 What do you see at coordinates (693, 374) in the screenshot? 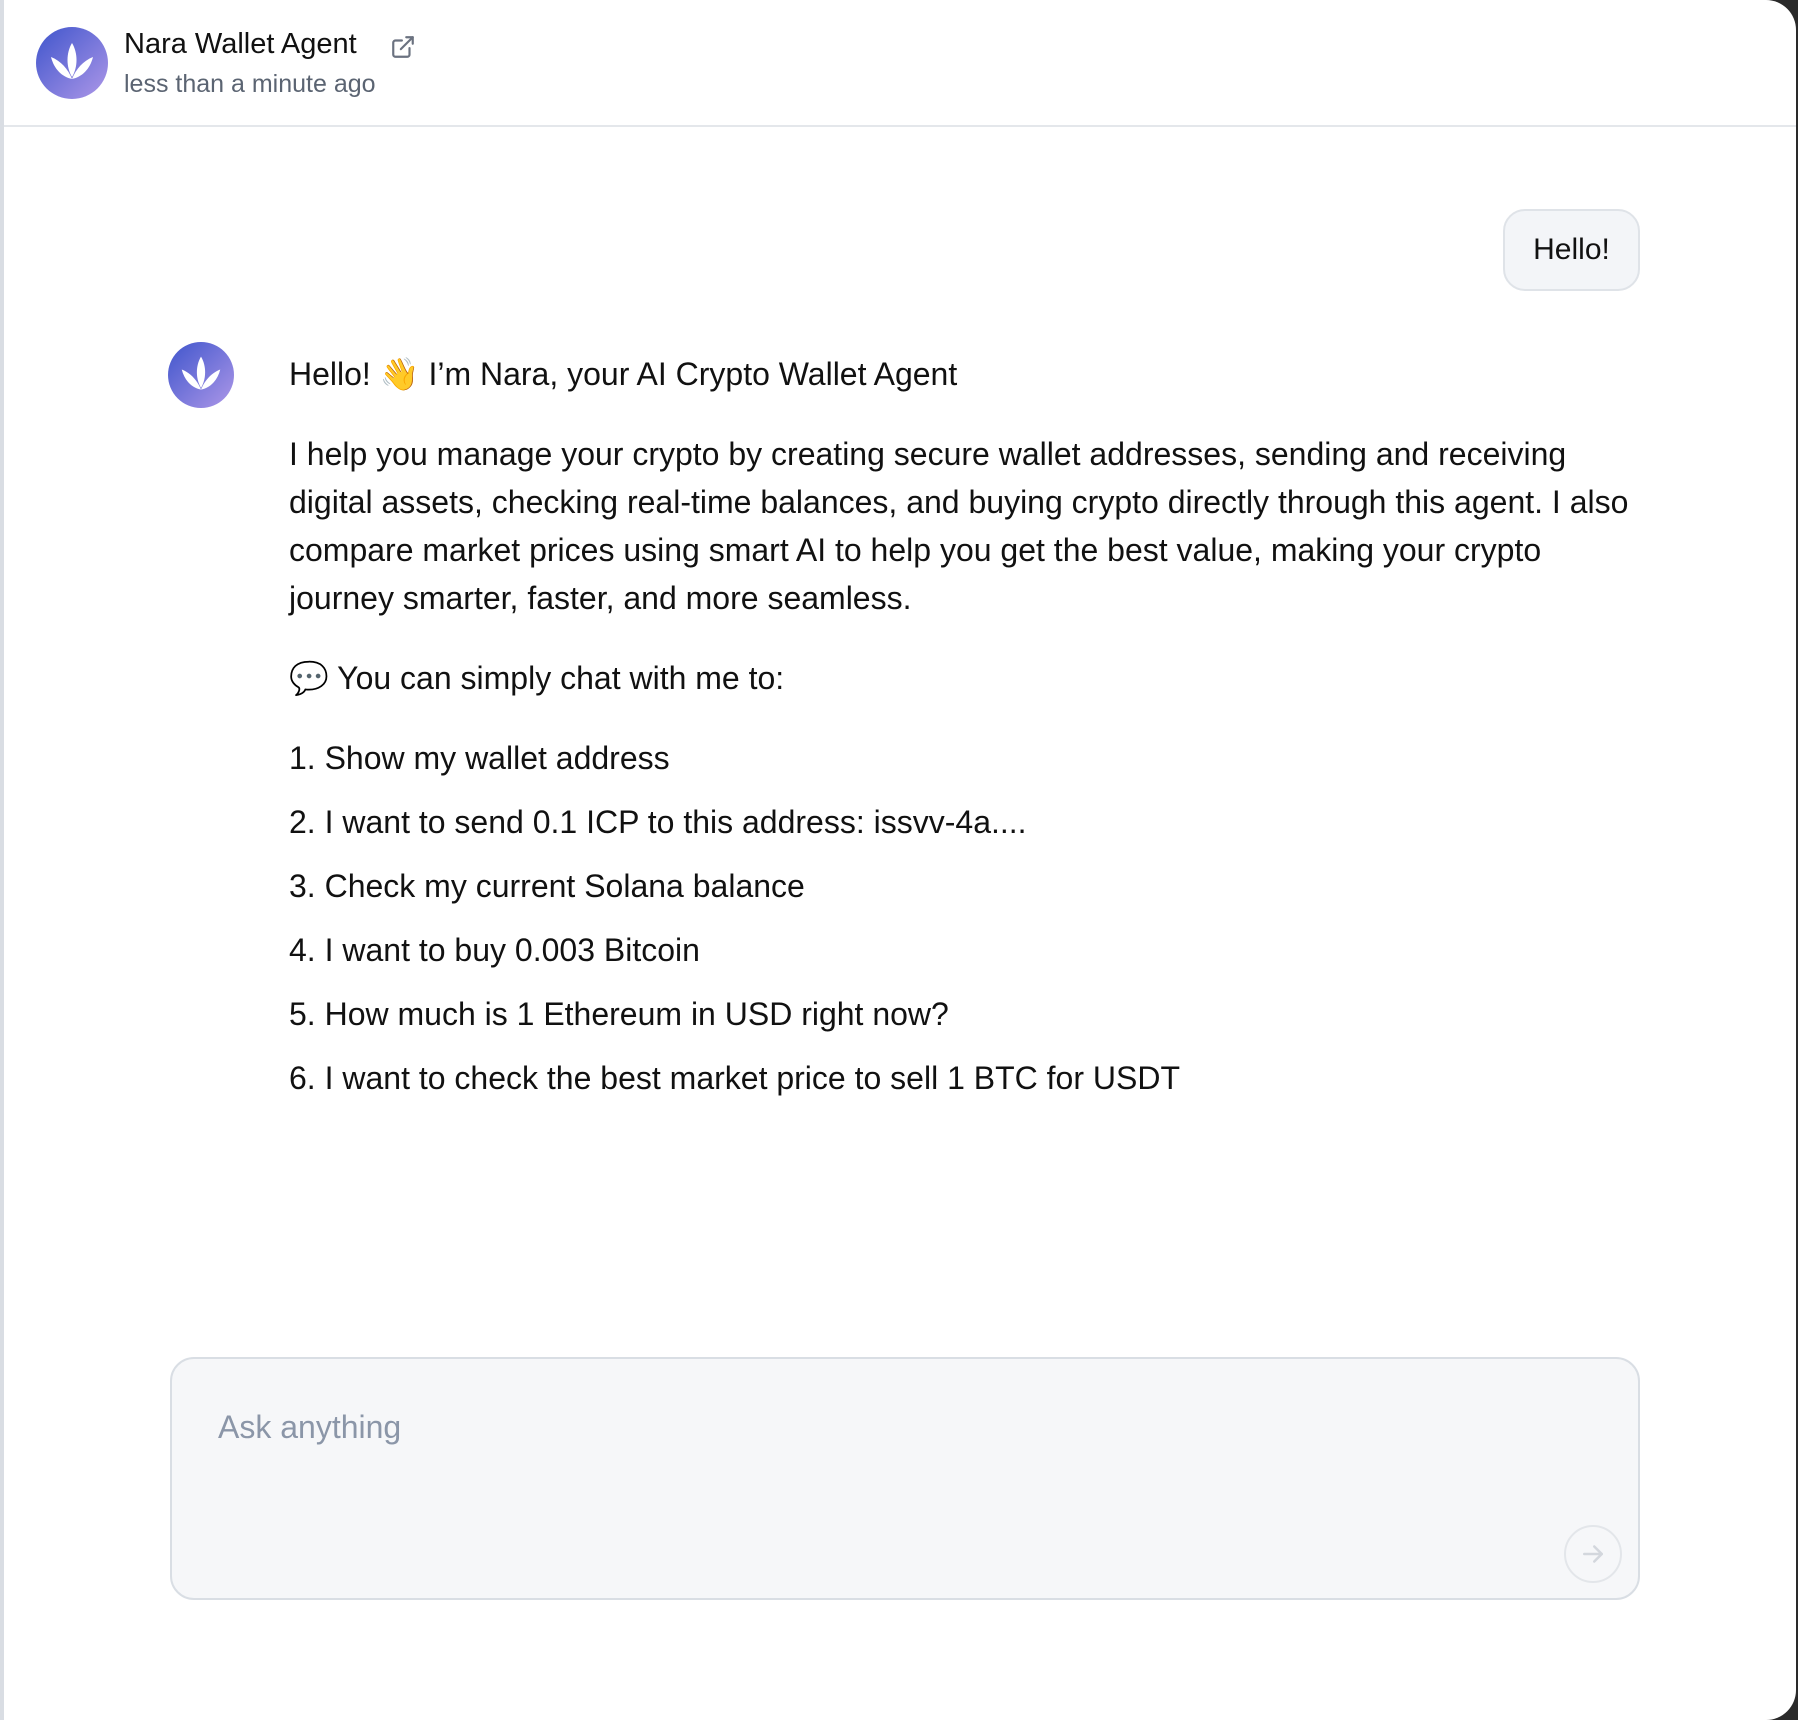
I see `greeting-text: I’m Nara, your AI Crypto Wallet Agent` at bounding box center [693, 374].